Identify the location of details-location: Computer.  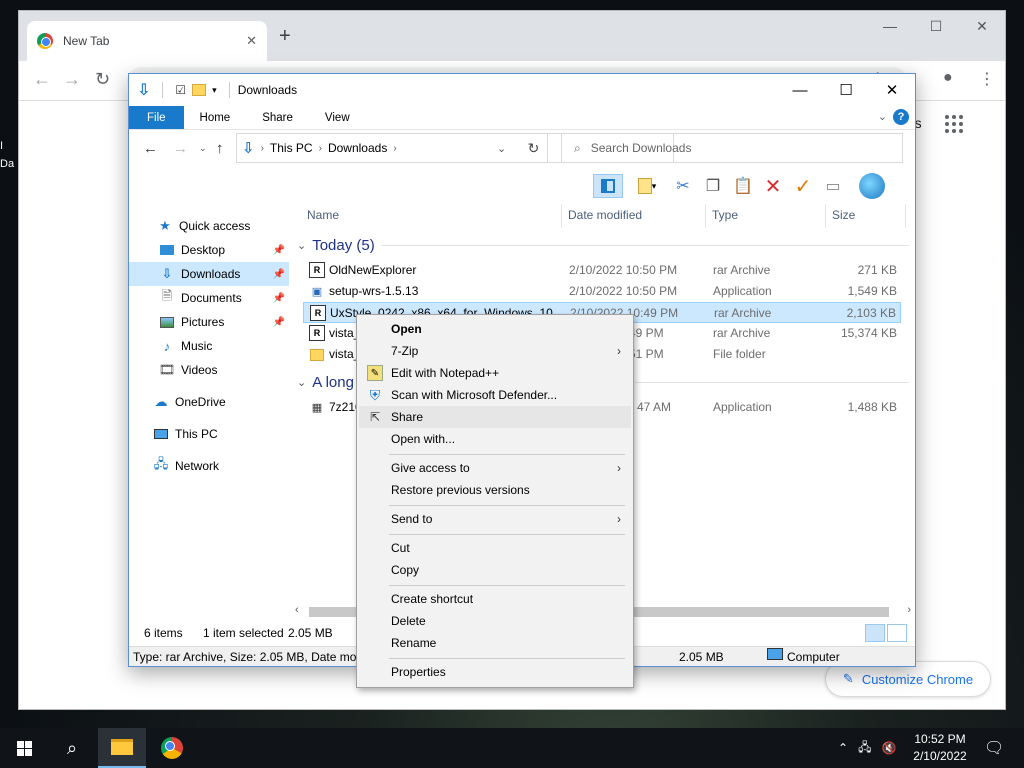
(813, 657).